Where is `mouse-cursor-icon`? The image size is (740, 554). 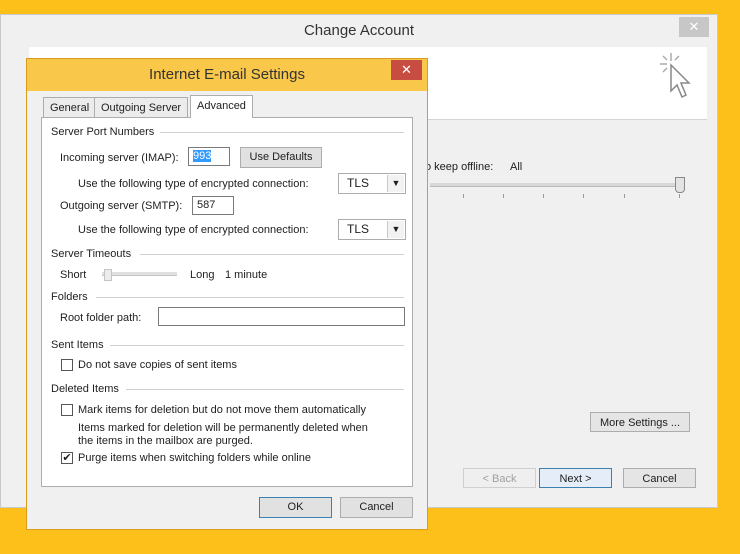 mouse-cursor-icon is located at coordinates (675, 76).